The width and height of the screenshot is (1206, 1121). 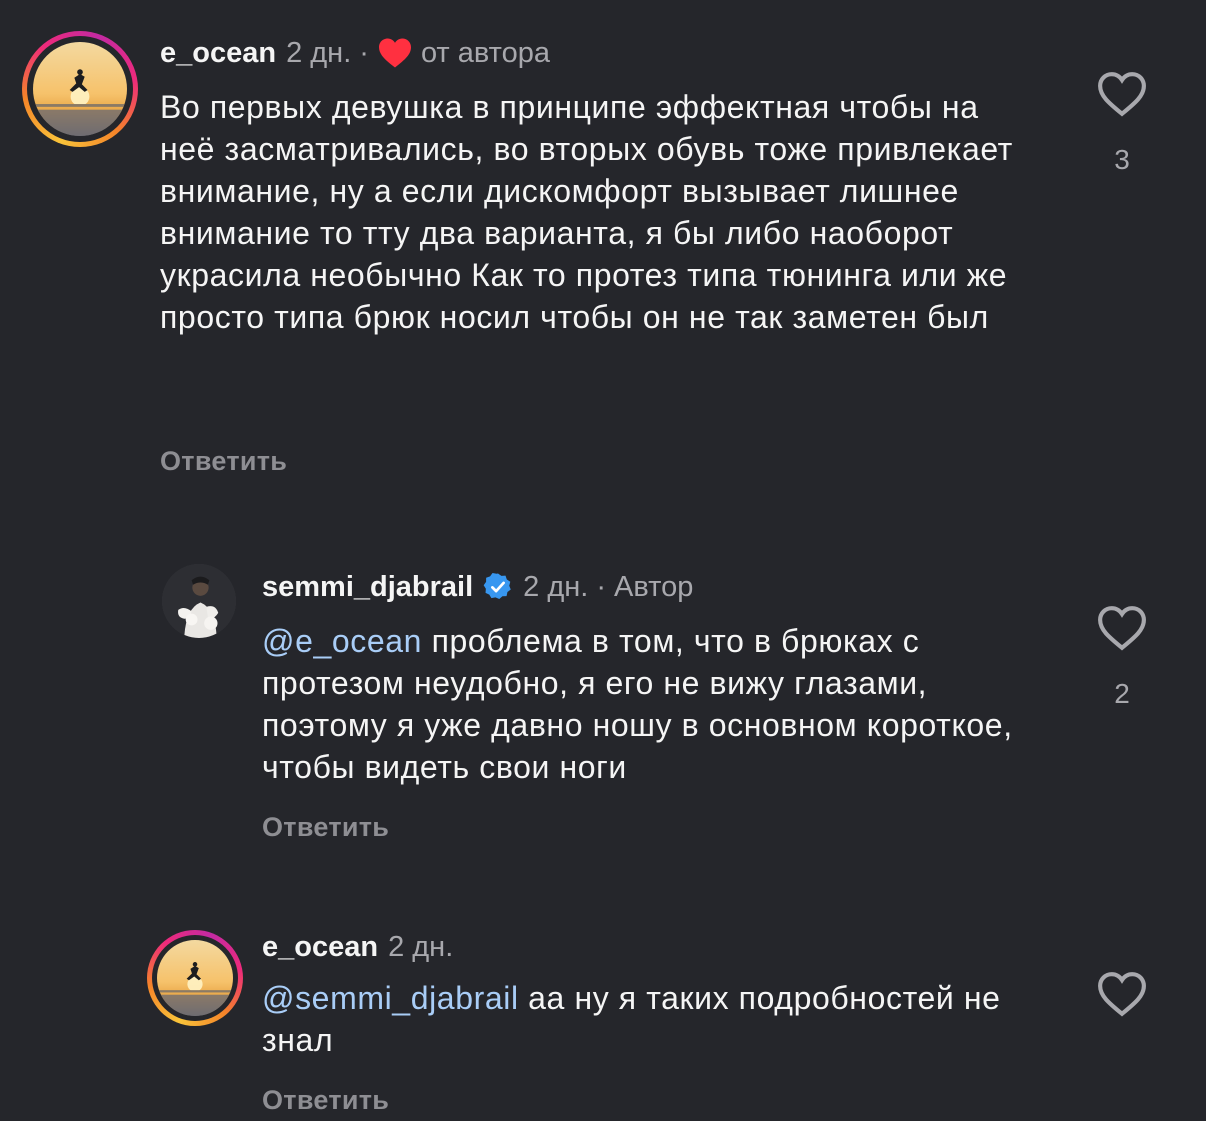 What do you see at coordinates (355, 53) in the screenshot?
I see `comment-header: e_ocean 2 дн. · от автора` at bounding box center [355, 53].